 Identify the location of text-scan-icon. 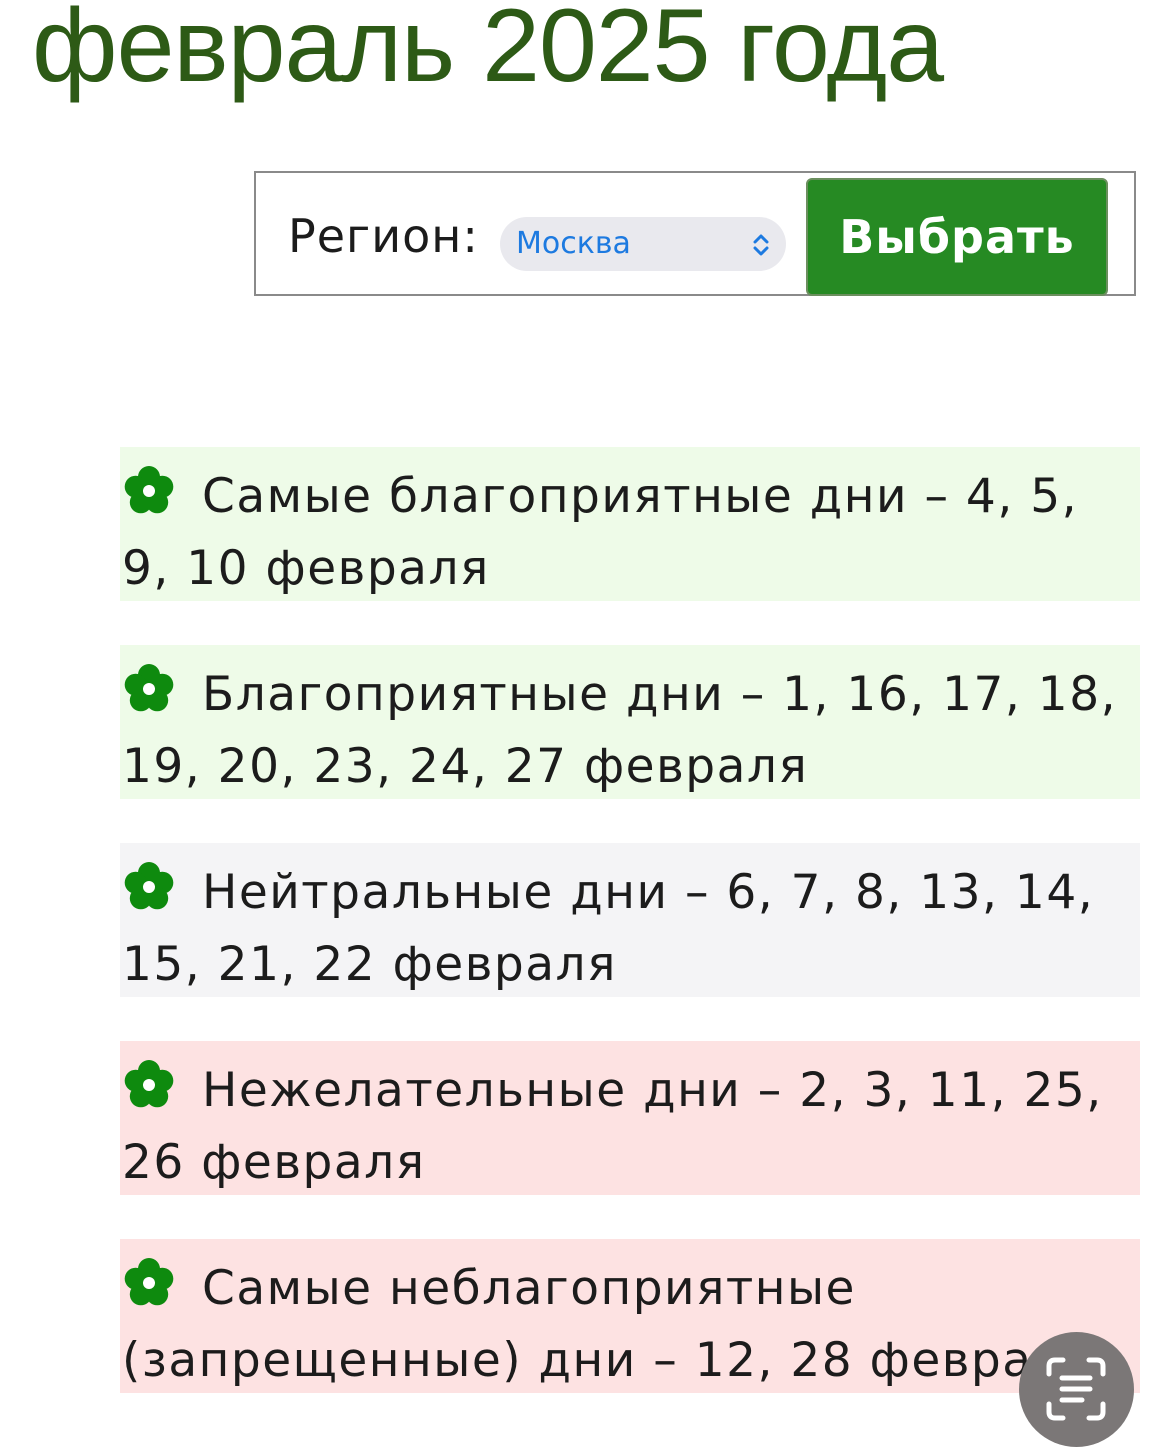
(1076, 1389).